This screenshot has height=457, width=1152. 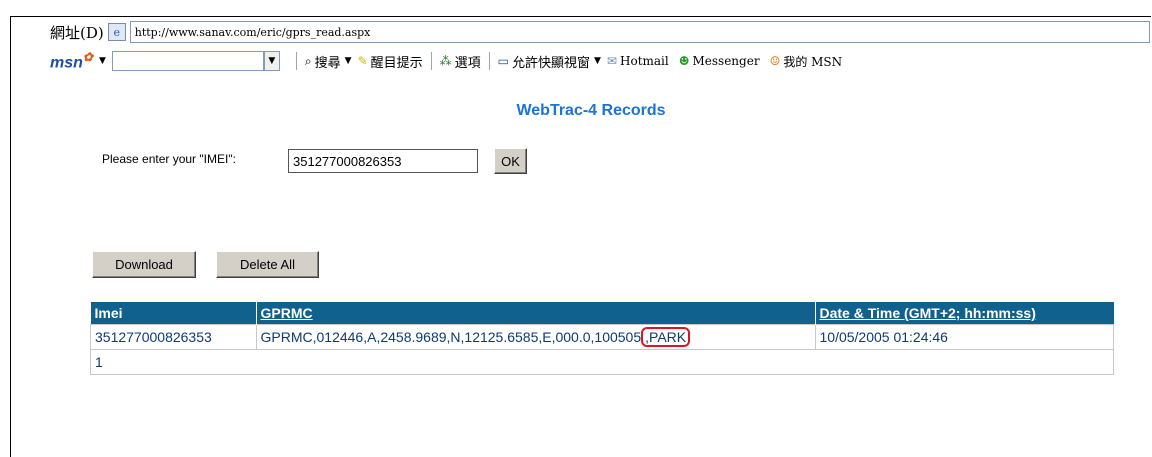 What do you see at coordinates (331, 61) in the screenshot?
I see `search-button: ⌕ 搜尋 ▼` at bounding box center [331, 61].